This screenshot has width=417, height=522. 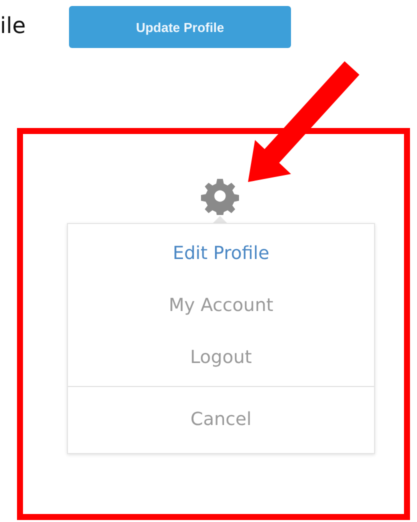 I want to click on update-profile-button: Update Profile, so click(x=180, y=27).